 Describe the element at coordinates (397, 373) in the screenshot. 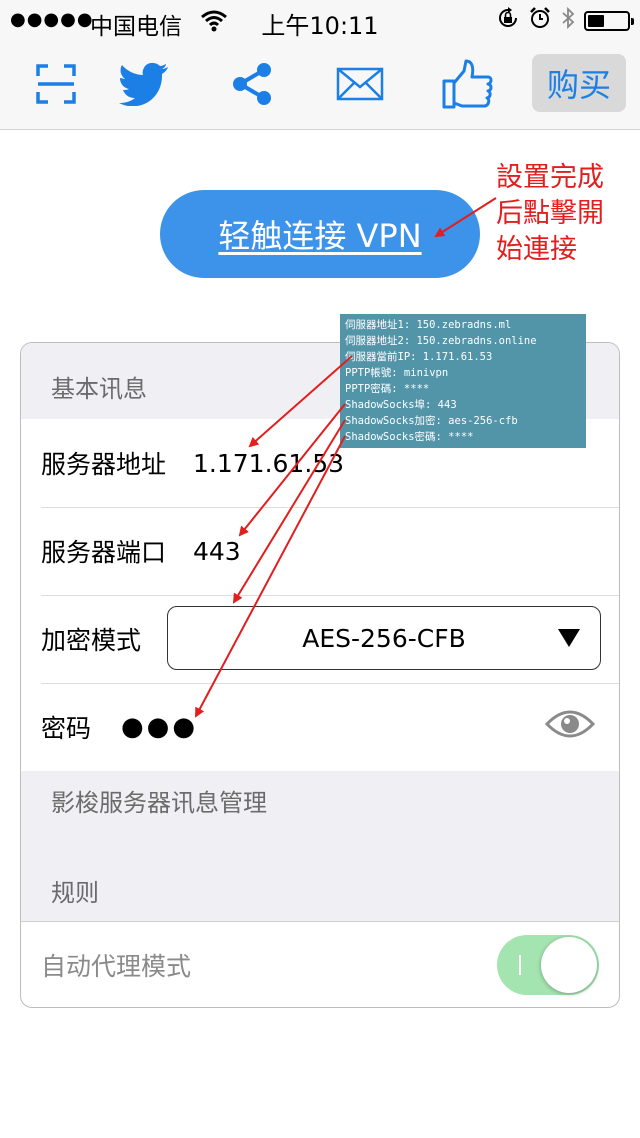

I see `info-line: PPTP帳號: minivpn` at that location.